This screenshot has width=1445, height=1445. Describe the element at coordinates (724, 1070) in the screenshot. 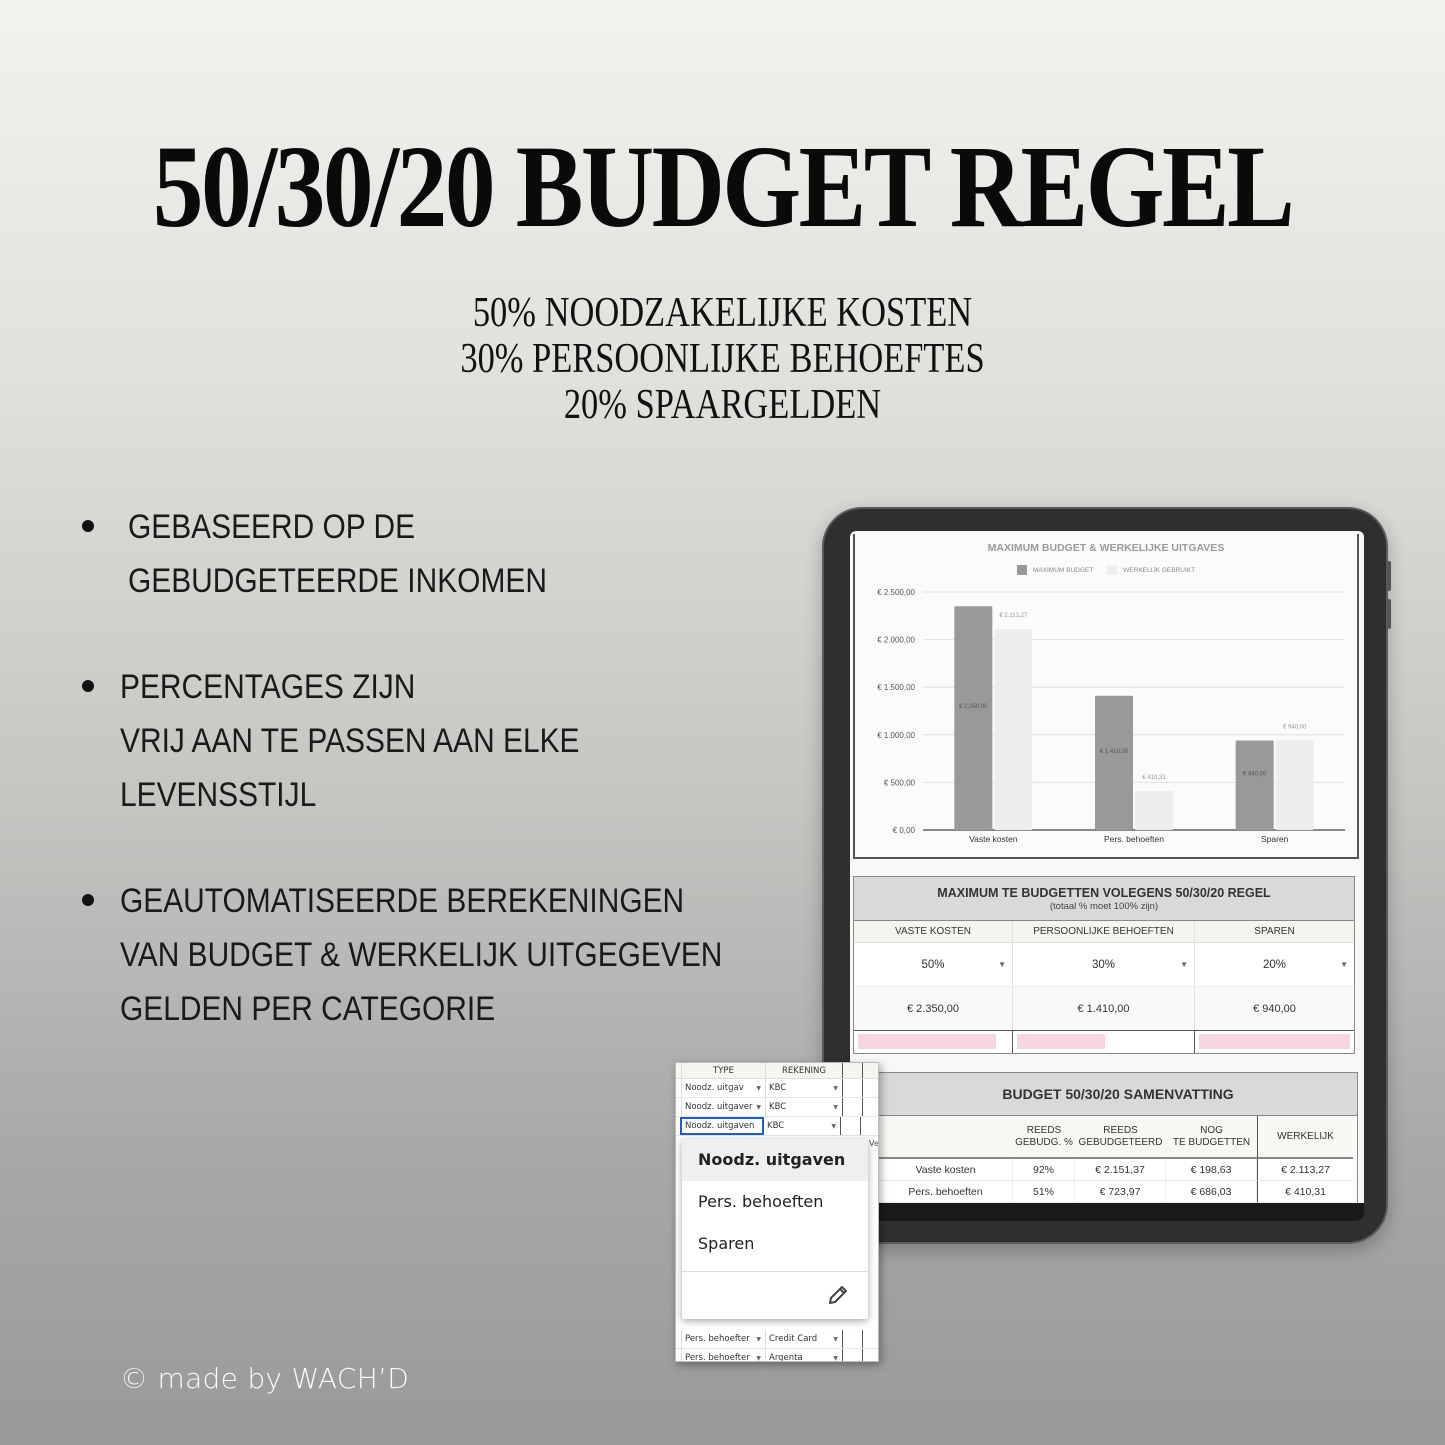

I see `column-header-type: TYPE` at that location.